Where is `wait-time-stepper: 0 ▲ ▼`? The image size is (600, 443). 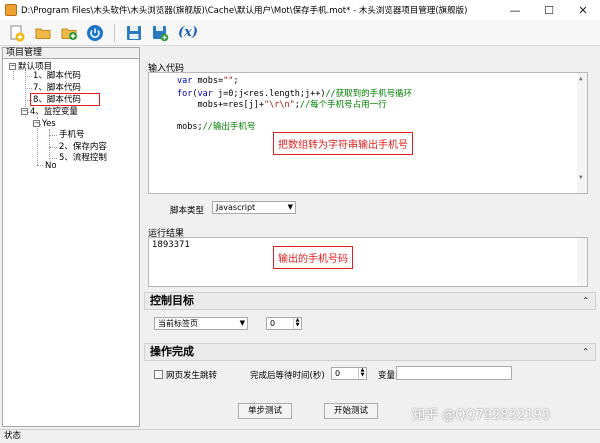 wait-time-stepper: 0 ▲ ▼ is located at coordinates (349, 373).